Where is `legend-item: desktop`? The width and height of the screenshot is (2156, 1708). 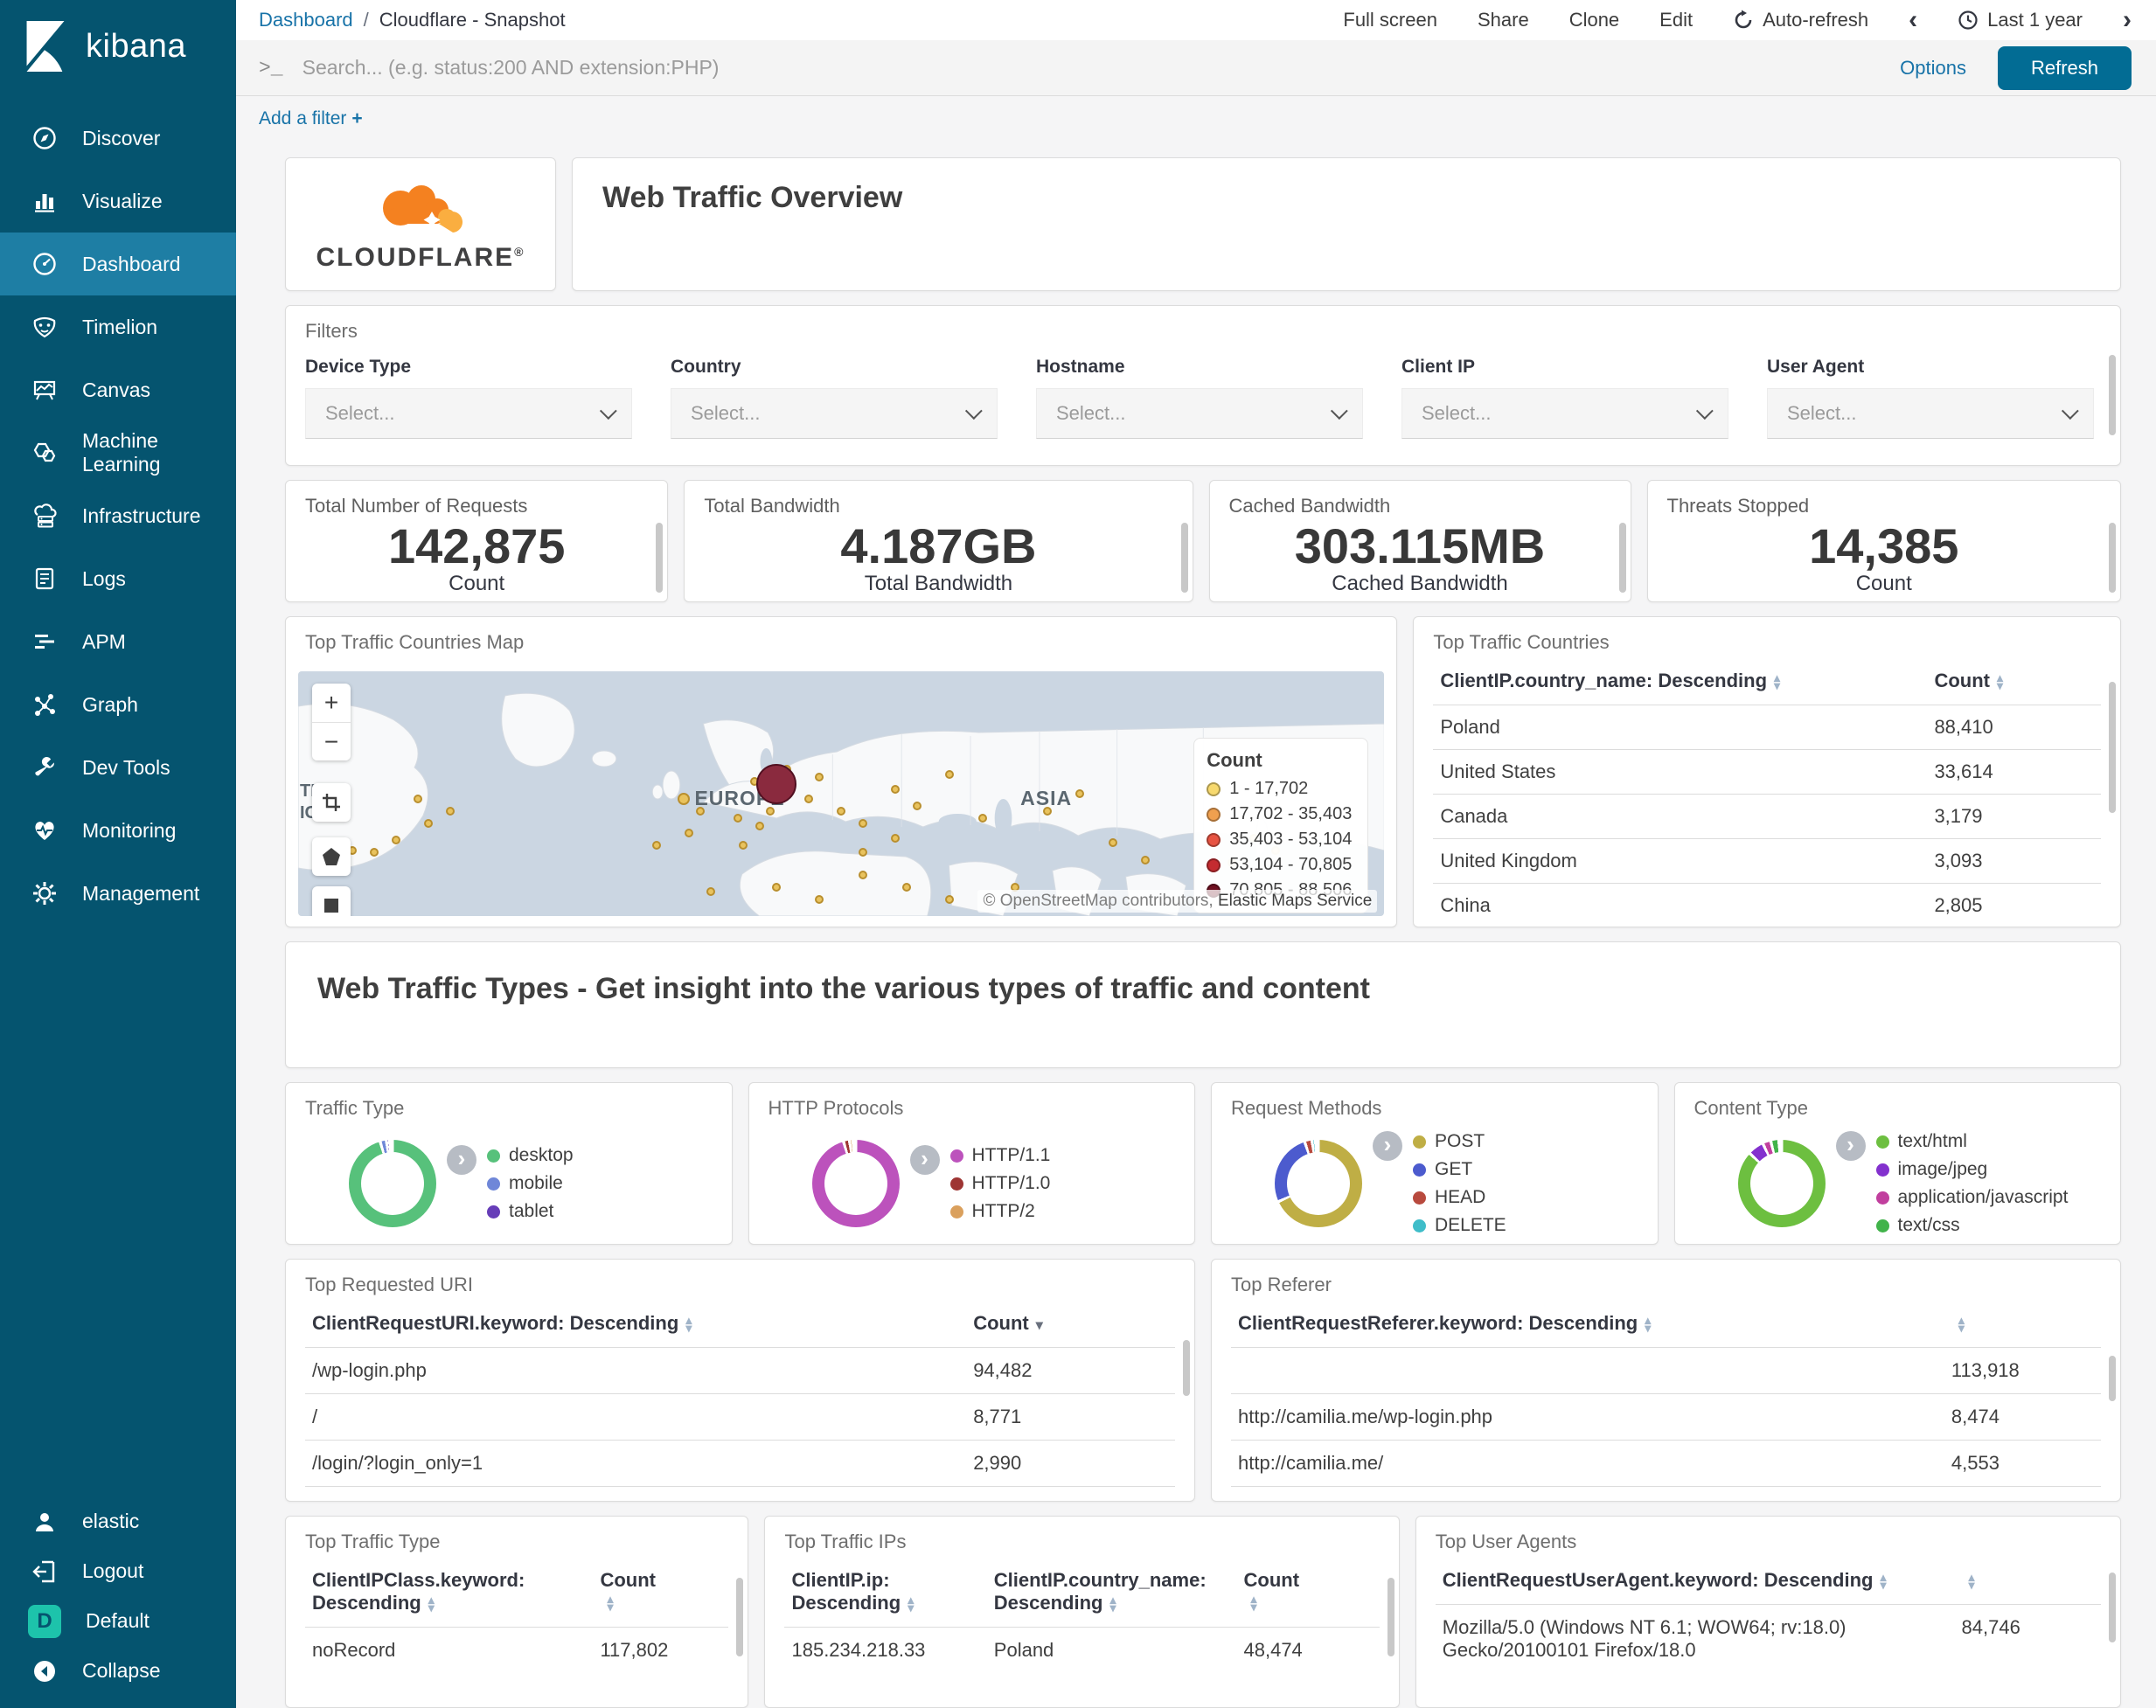
legend-item: desktop is located at coordinates (530, 1155).